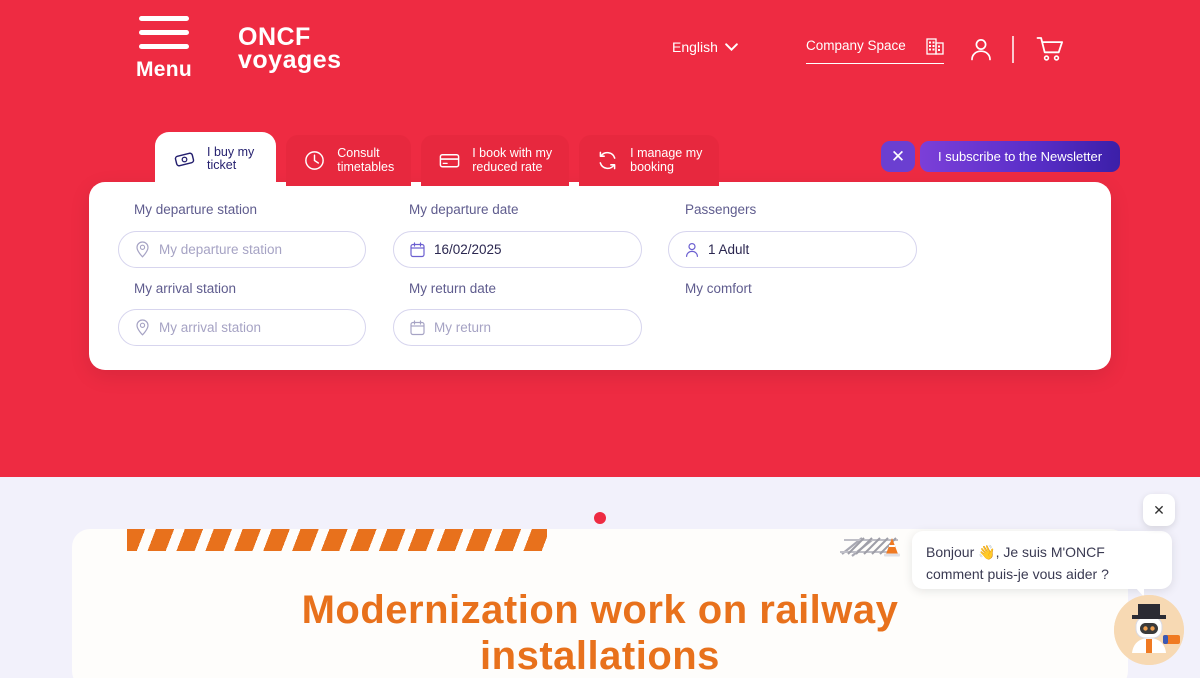 The image size is (1200, 678). Describe the element at coordinates (1159, 510) in the screenshot. I see `chat-close-button: ✕` at that location.